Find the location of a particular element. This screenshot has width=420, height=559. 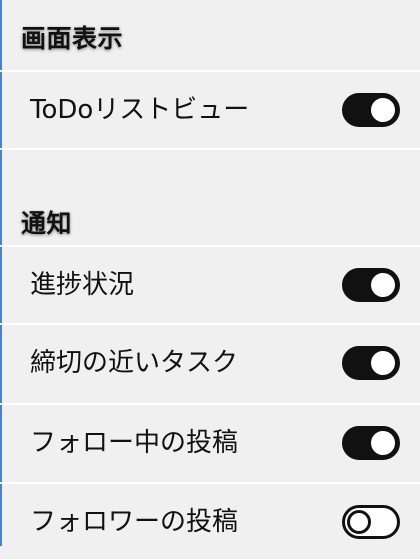

toggle-following-posts is located at coordinates (371, 442).